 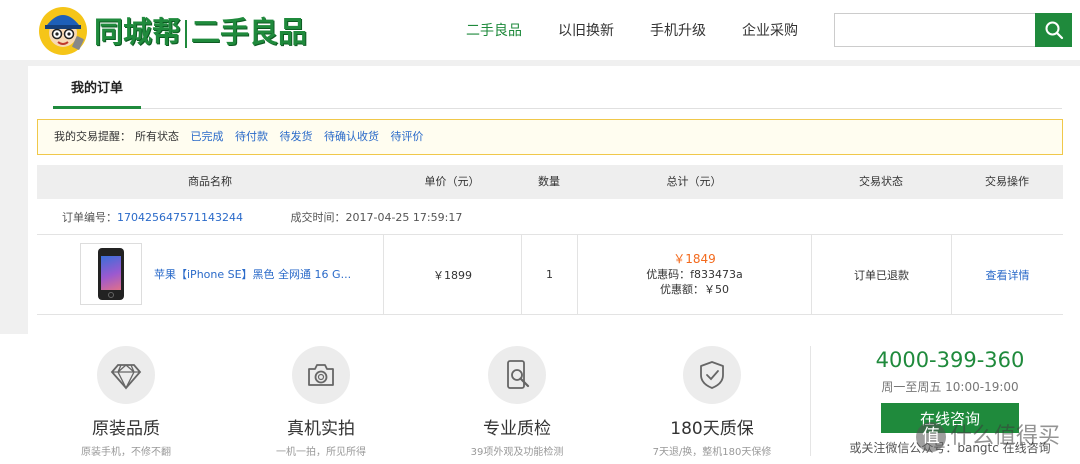 I want to click on iphone-icon, so click(x=111, y=274).